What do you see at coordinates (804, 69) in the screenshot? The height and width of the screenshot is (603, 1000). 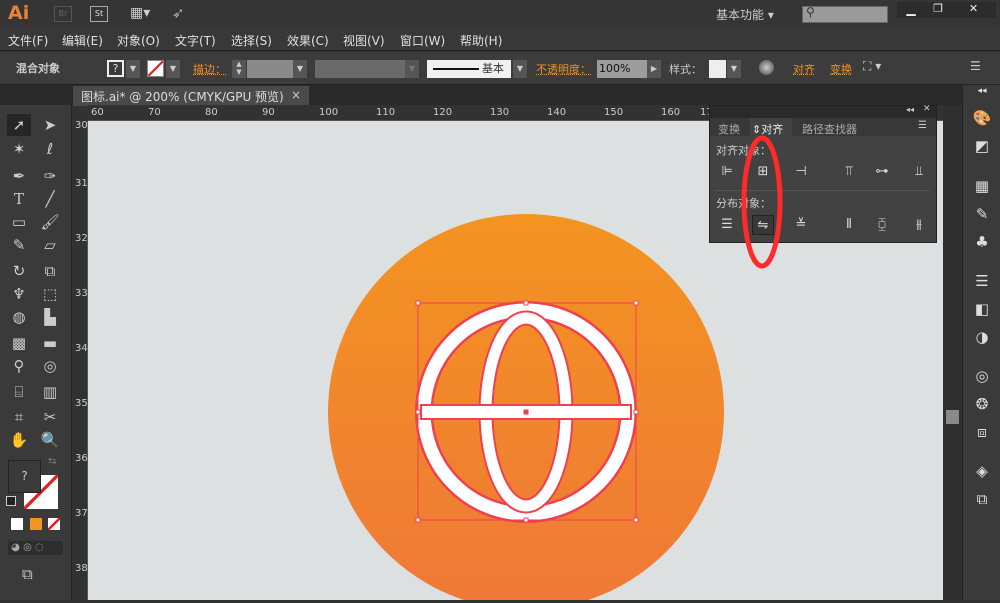 I see `align-link: 对齐` at bounding box center [804, 69].